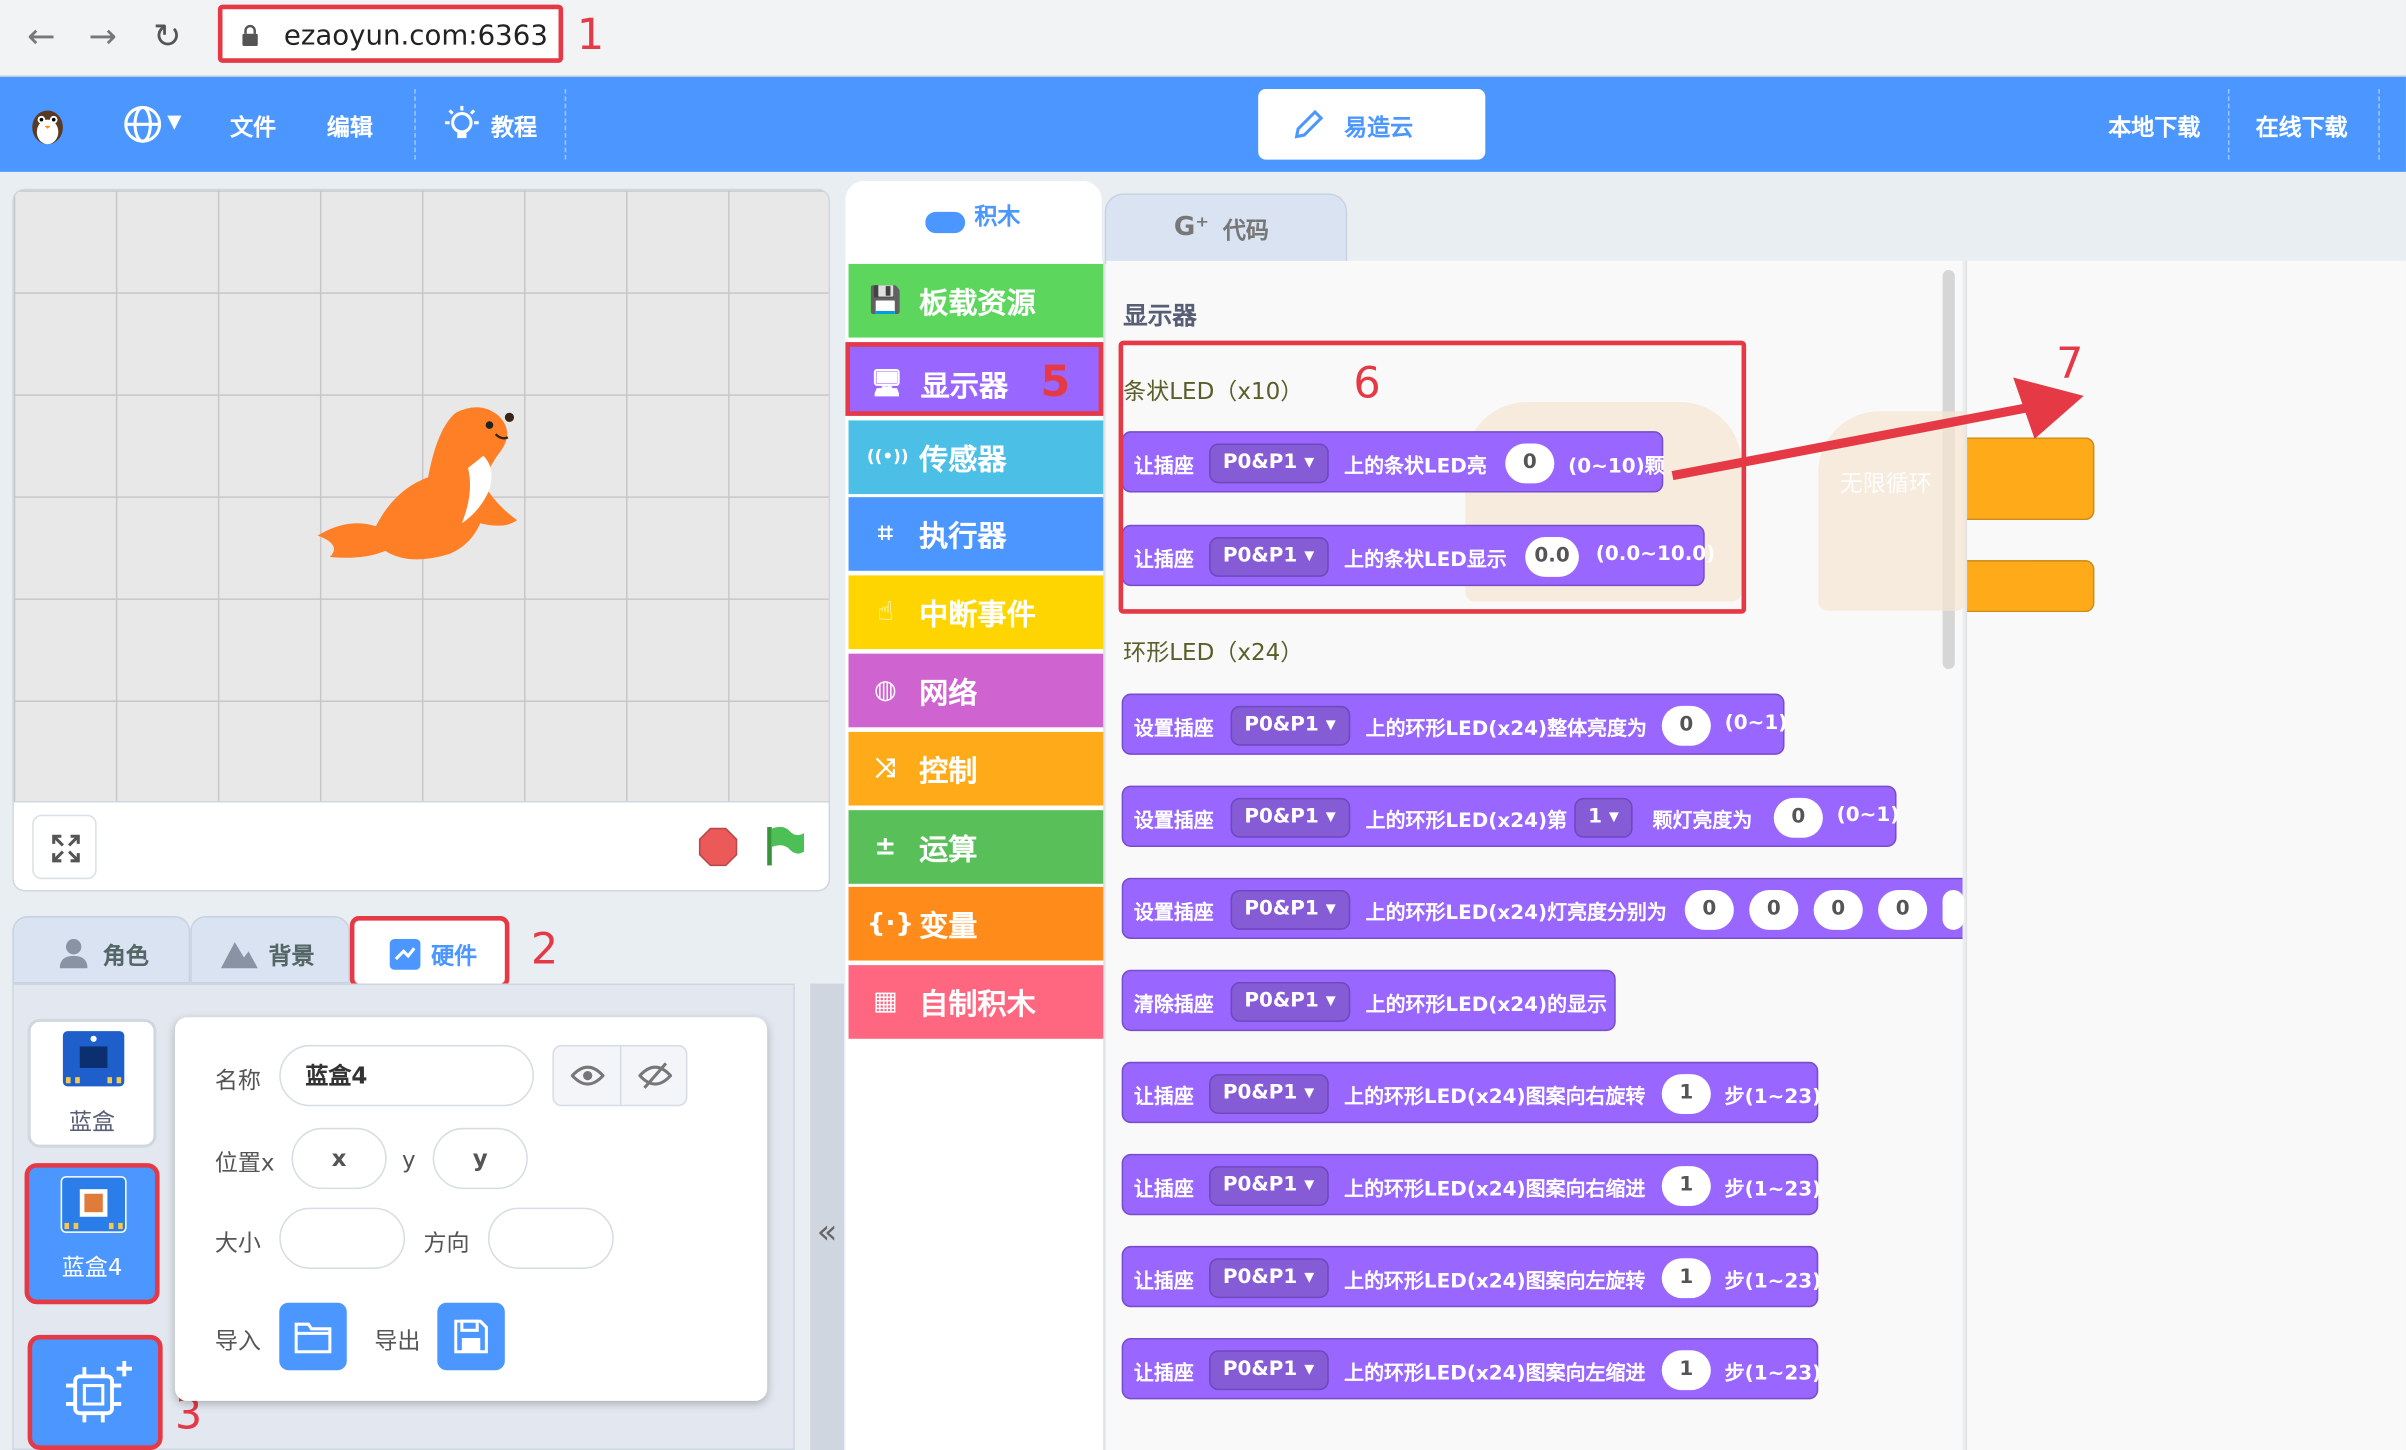 This screenshot has height=1450, width=2406. I want to click on stop-icon, so click(718, 847).